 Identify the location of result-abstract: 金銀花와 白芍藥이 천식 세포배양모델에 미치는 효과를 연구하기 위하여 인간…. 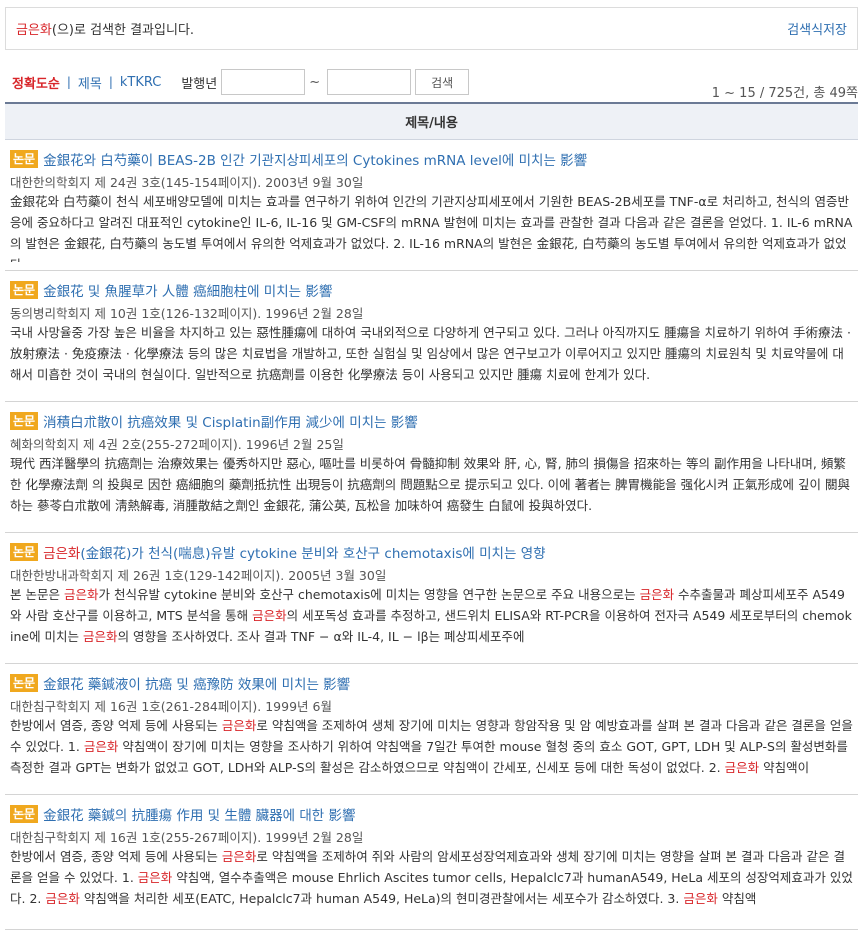
(431, 228).